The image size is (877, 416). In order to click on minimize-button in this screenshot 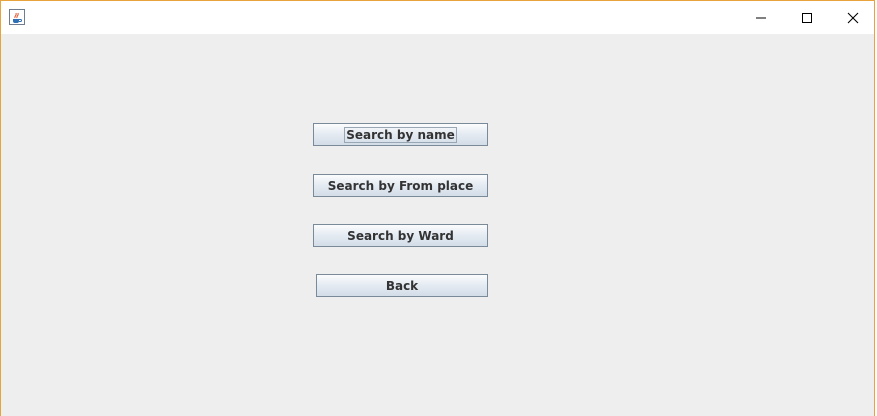, I will do `click(761, 17)`.